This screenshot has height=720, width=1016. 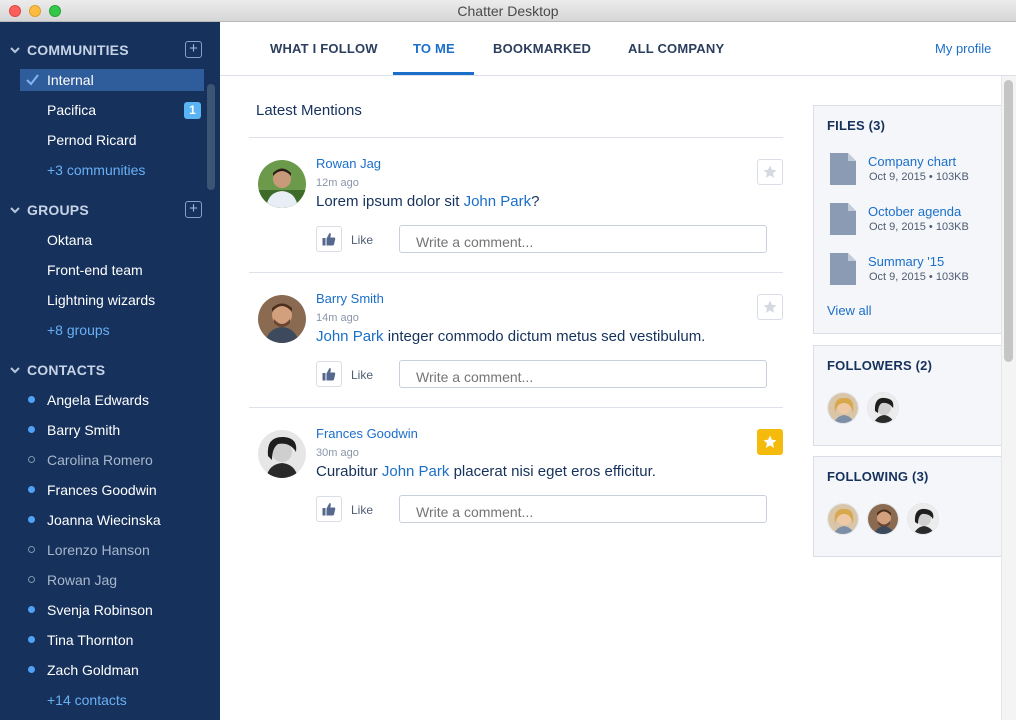 What do you see at coordinates (912, 171) in the screenshot?
I see `file-item: Company chart Oct 9, 2015 • 103KB` at bounding box center [912, 171].